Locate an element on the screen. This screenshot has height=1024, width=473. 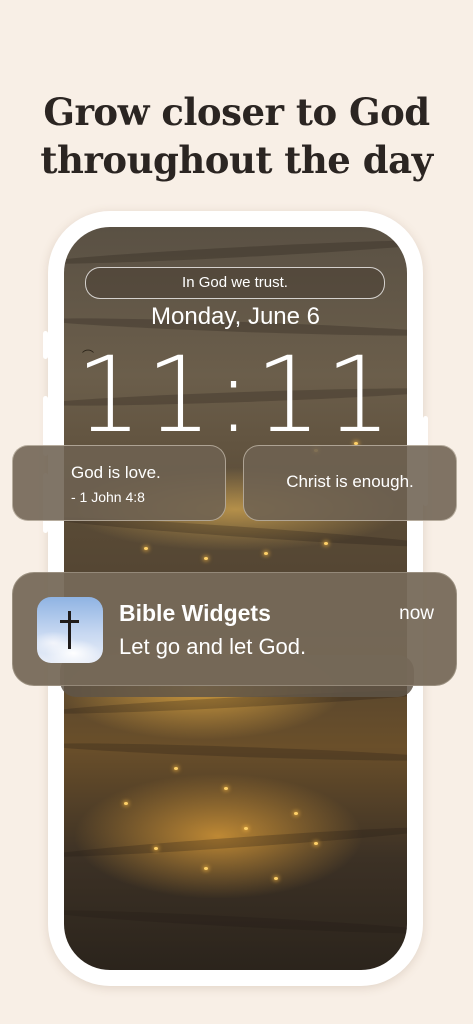
phone-mute-button is located at coordinates (45, 345).